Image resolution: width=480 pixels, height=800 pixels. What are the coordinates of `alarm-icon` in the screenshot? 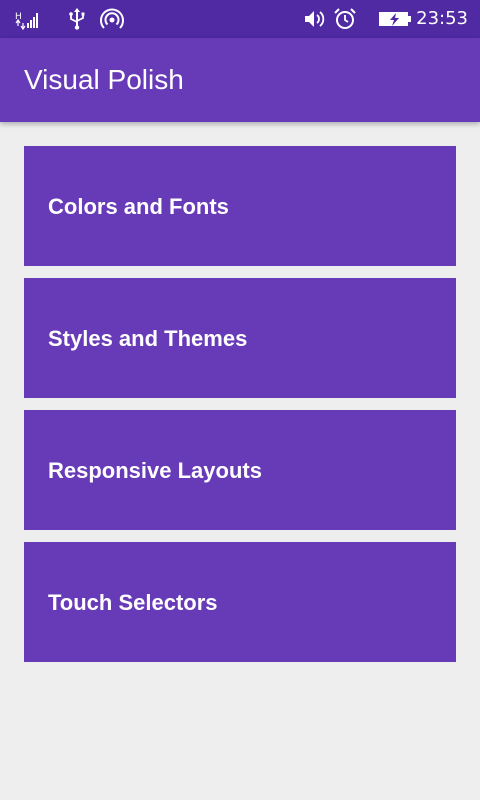 It's located at (345, 19).